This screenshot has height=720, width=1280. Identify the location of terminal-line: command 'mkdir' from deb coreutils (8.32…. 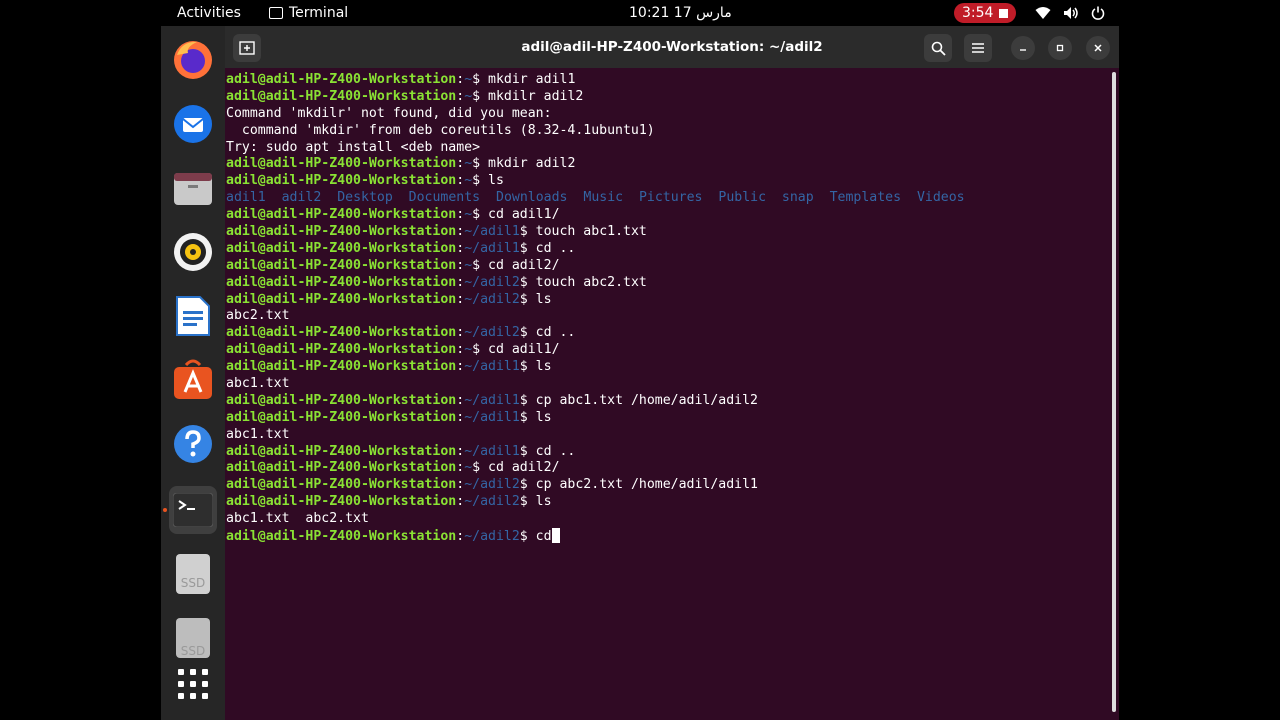
(666, 131).